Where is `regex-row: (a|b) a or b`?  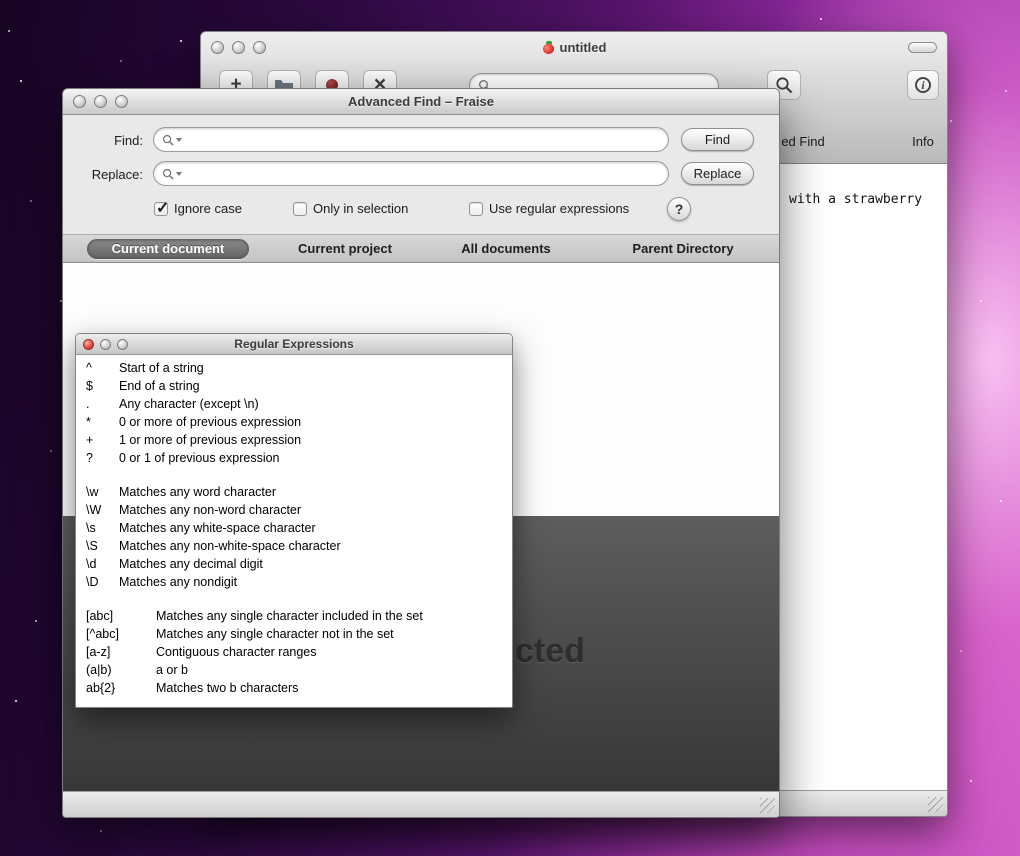 regex-row: (a|b) a or b is located at coordinates (299, 670).